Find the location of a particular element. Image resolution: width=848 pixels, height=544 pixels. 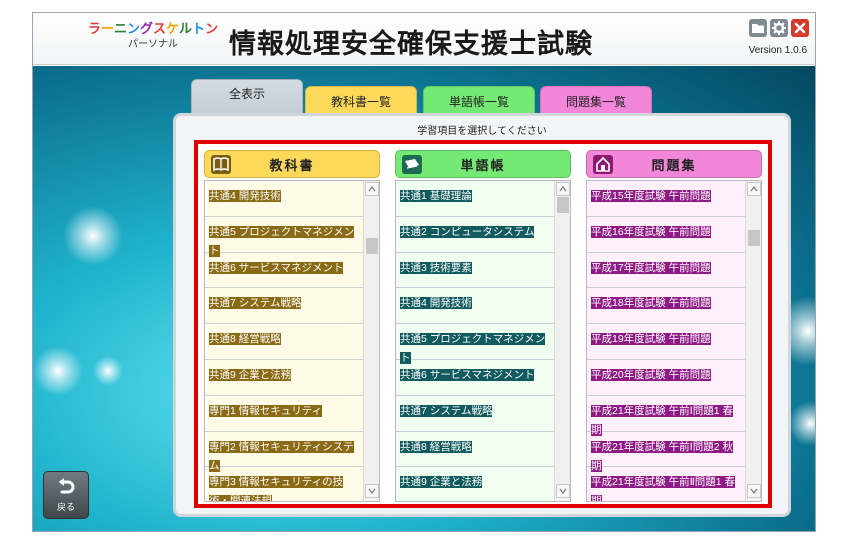

list-item: 平成17年度試験 午前問題 is located at coordinates (666, 271).